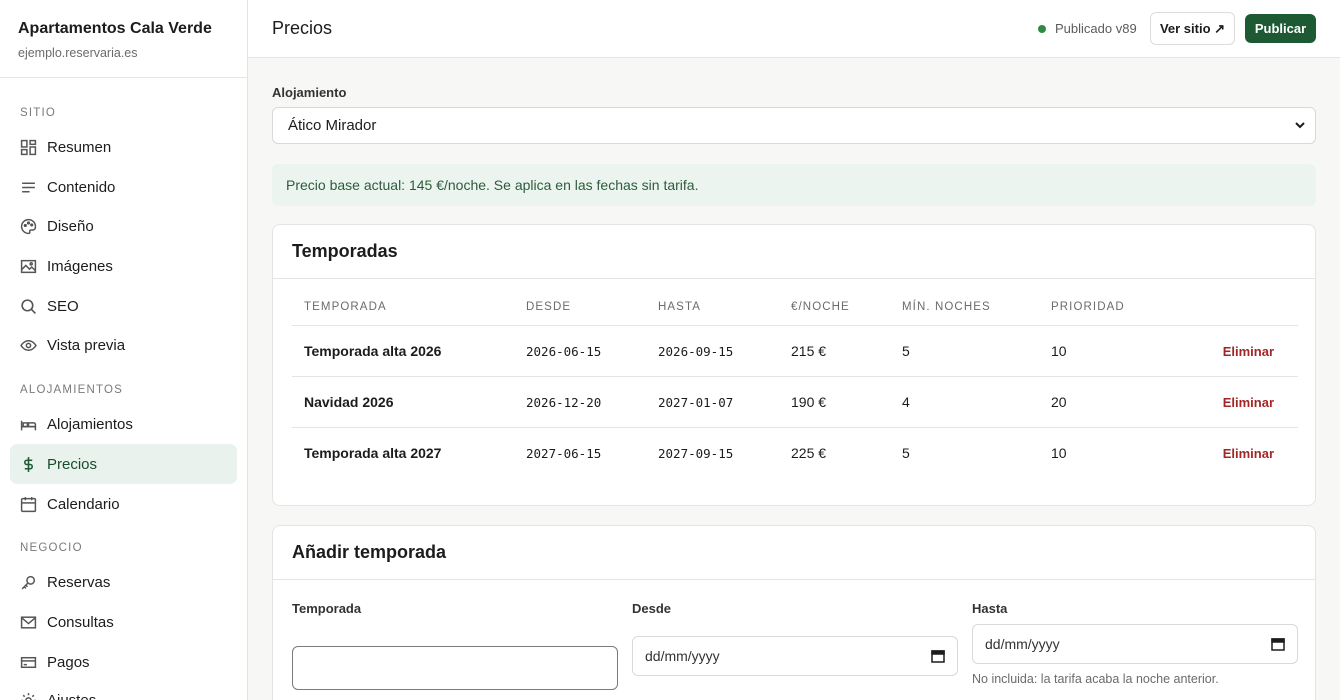  What do you see at coordinates (696, 453) in the screenshot?
I see `season-to: 2027-09-15` at bounding box center [696, 453].